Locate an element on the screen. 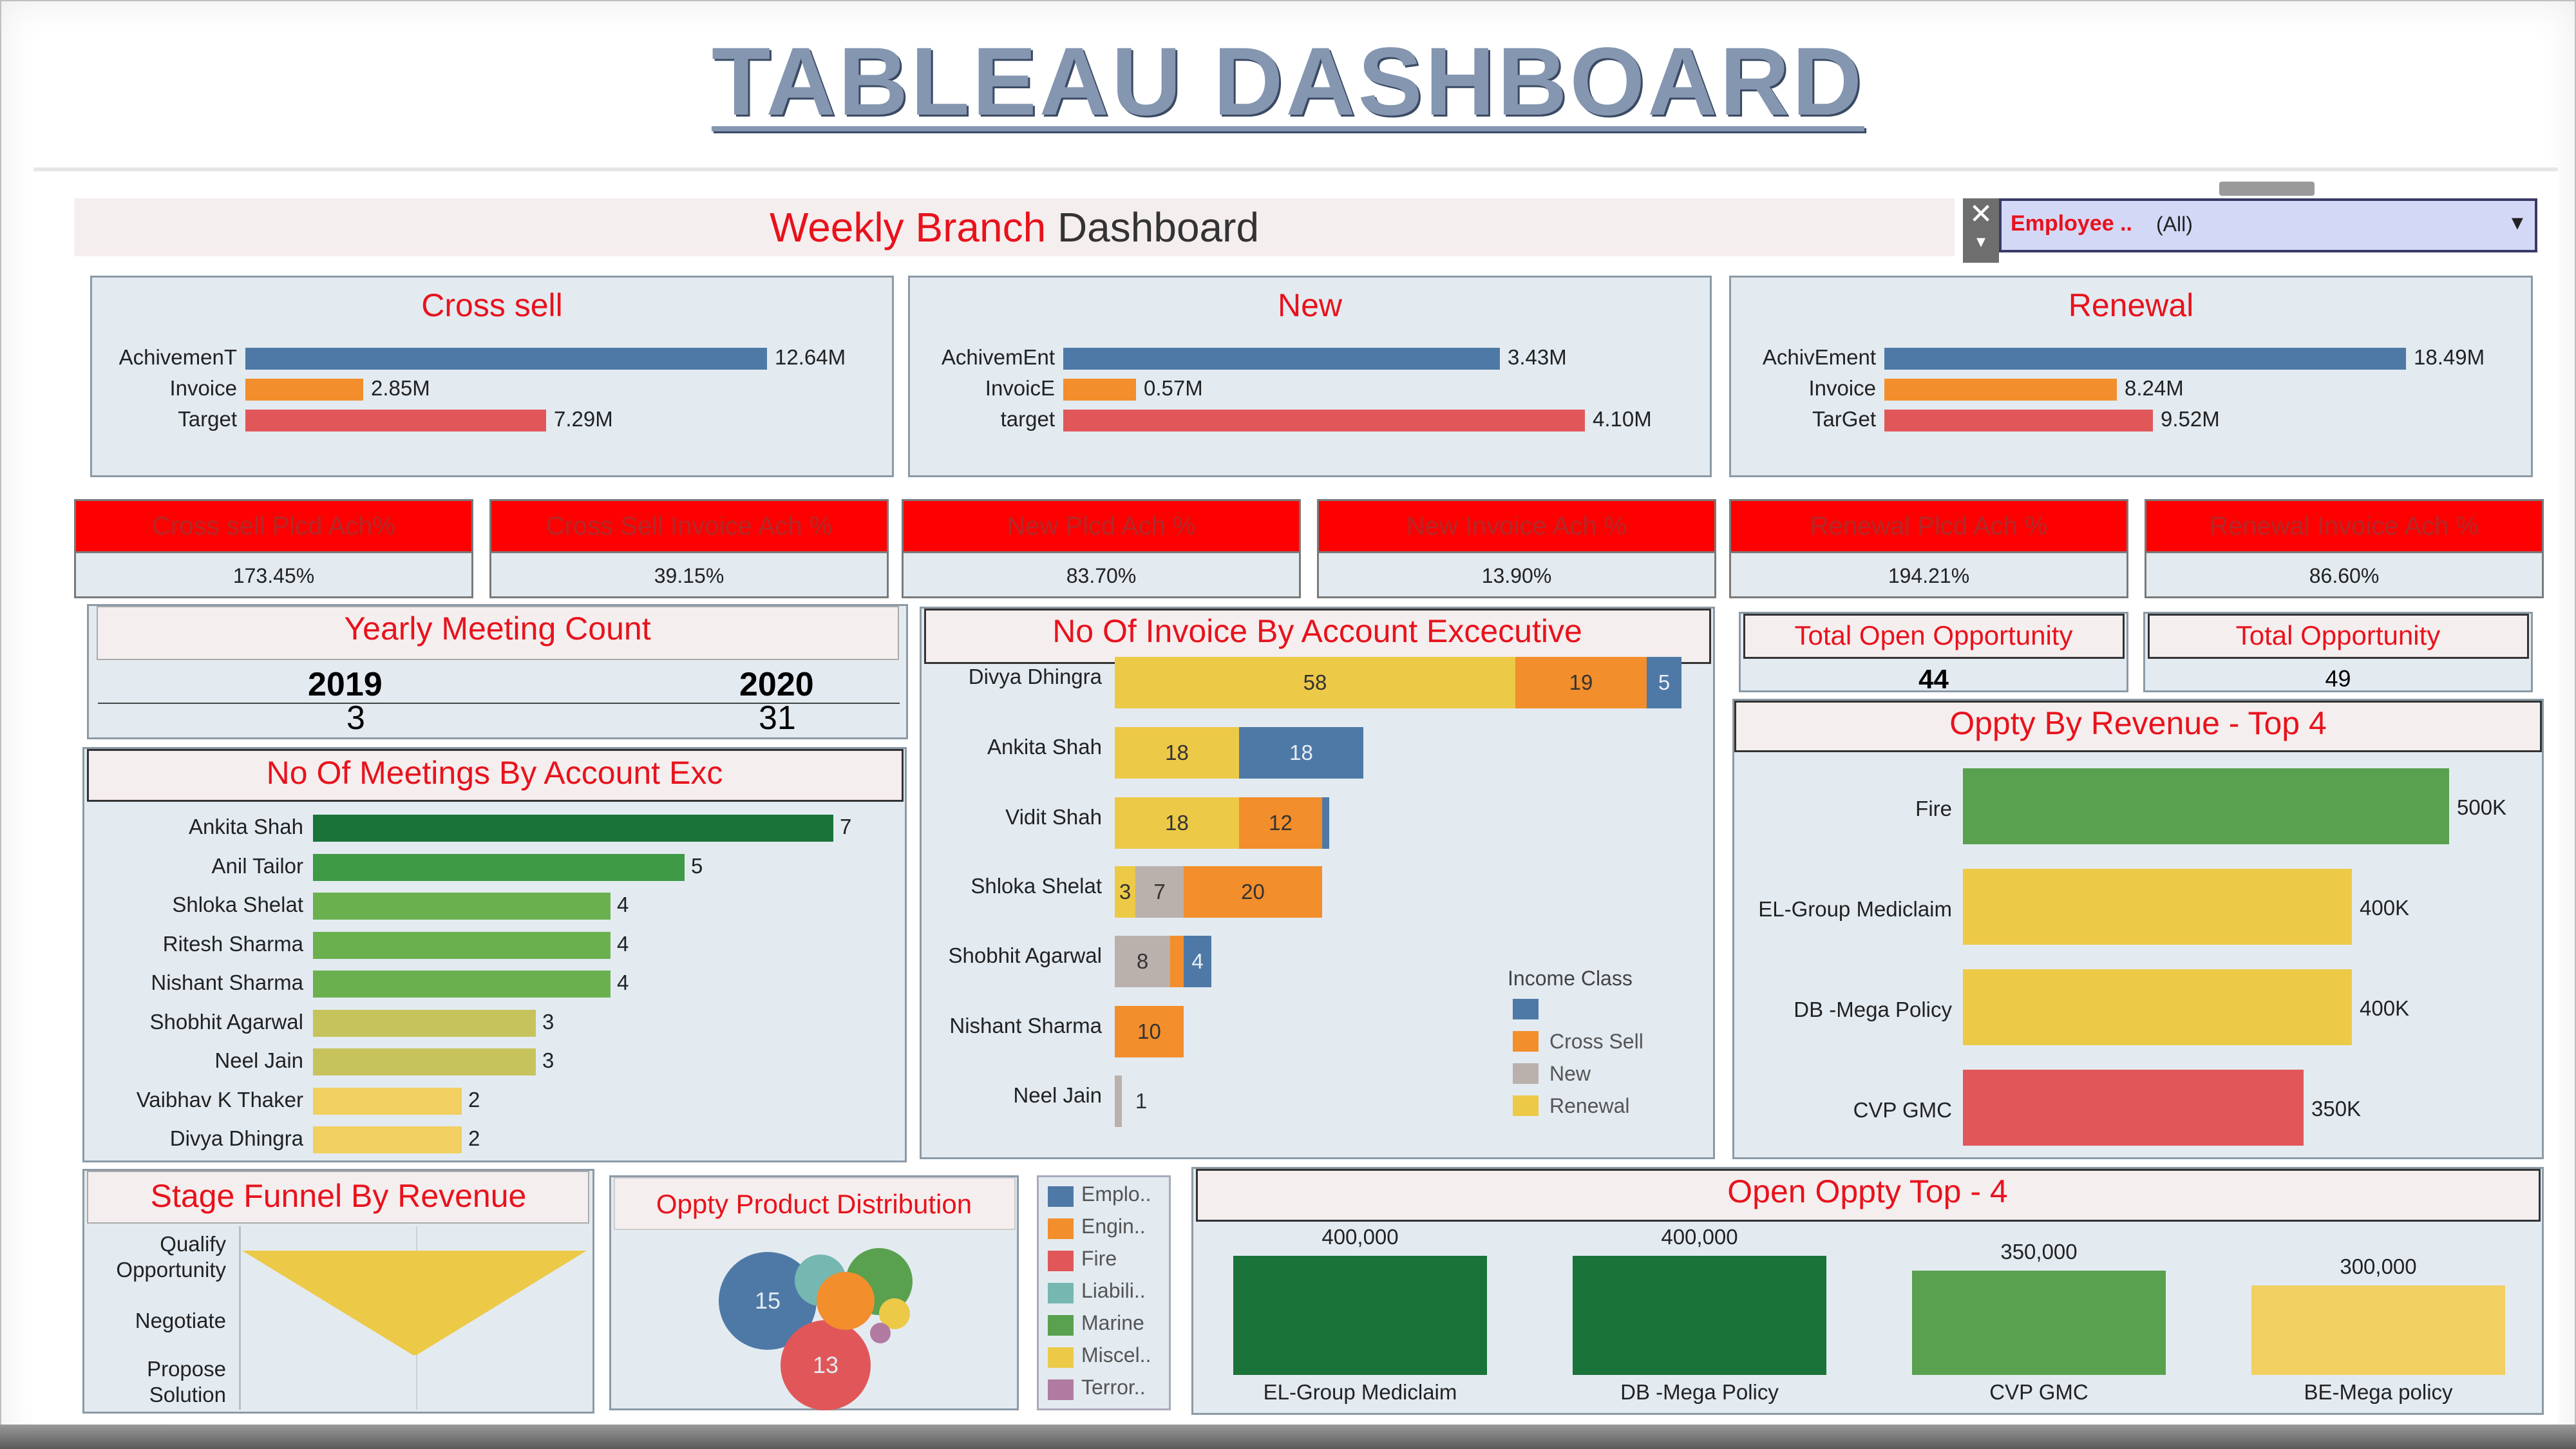  summary-row-value: 9.52M is located at coordinates (2190, 419).